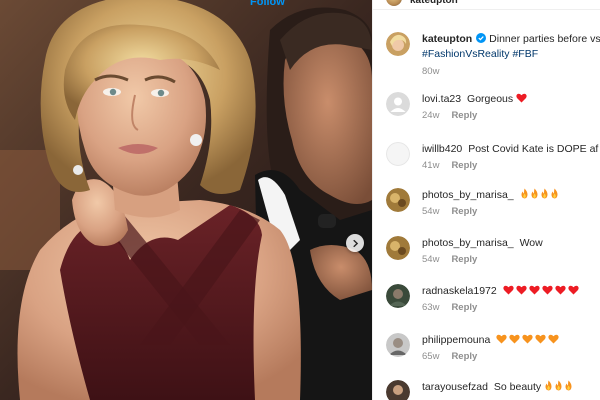 This screenshot has width=600, height=400. I want to click on comment-text: Post Covid Kate is DOPE af, so click(533, 149).